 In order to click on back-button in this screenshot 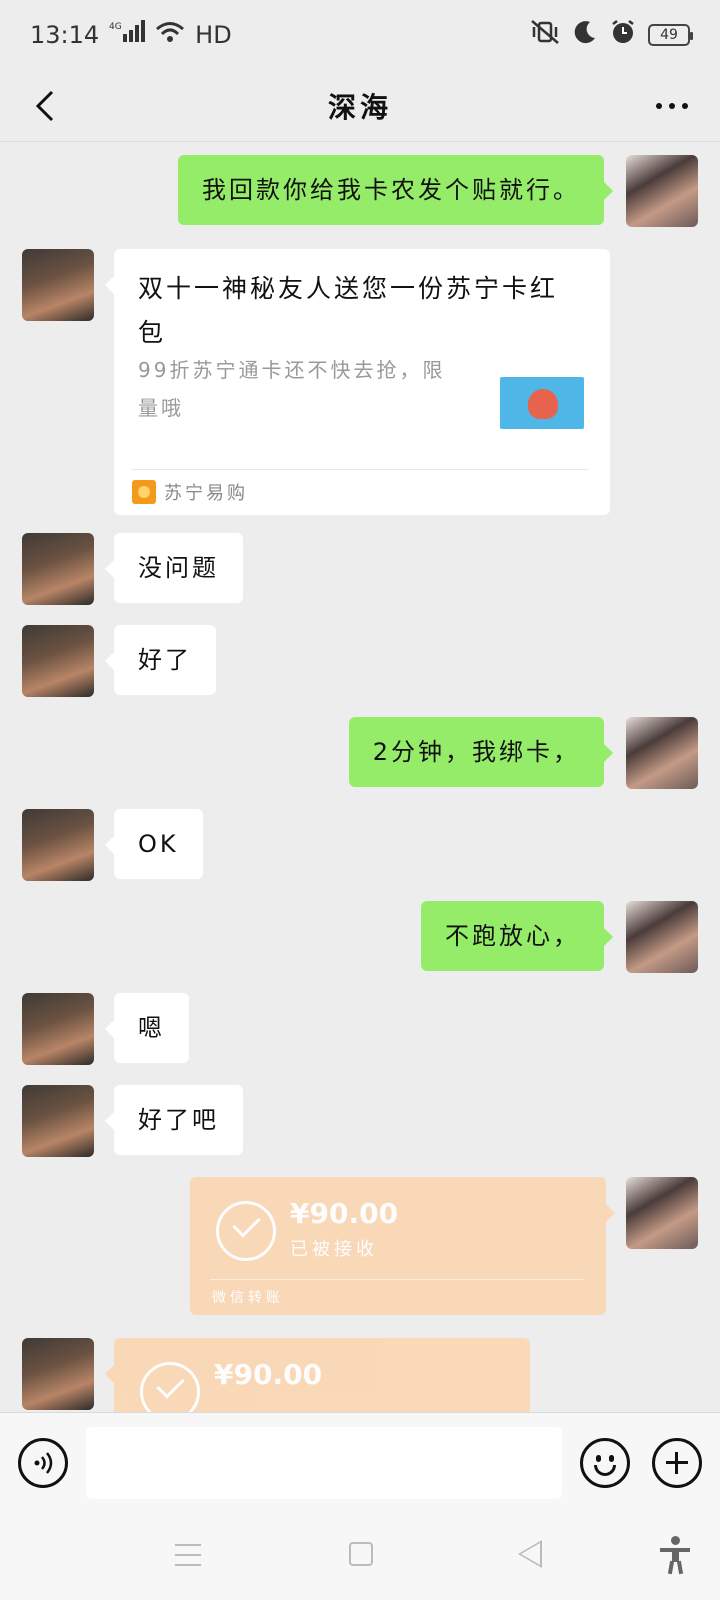, I will do `click(44, 106)`.